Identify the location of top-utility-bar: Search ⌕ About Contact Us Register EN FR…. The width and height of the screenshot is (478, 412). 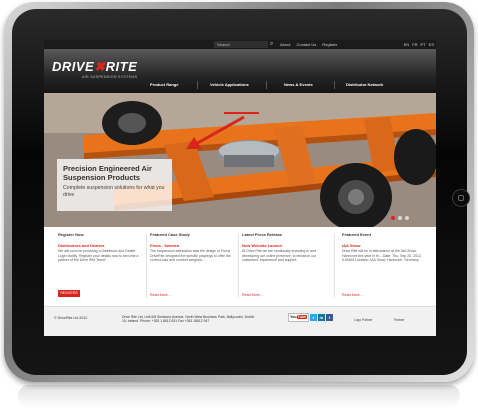
(240, 44).